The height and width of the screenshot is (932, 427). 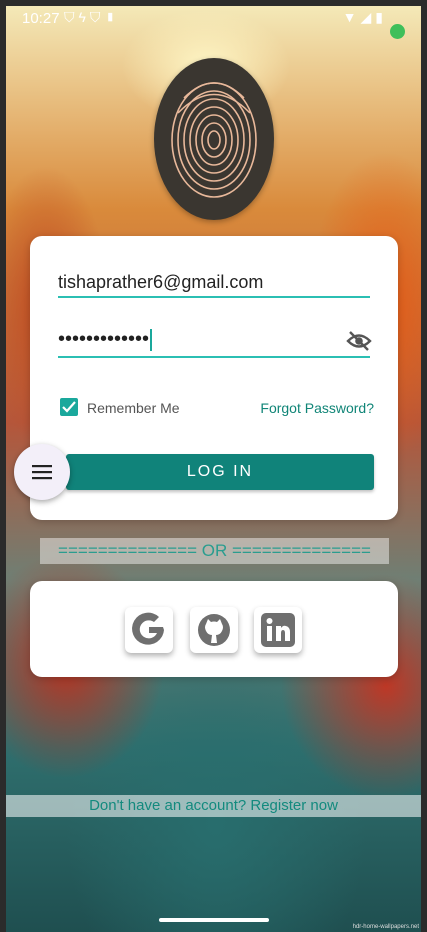 I want to click on status-bar: 10:27 ⛉ϟ⛉▮ ▼◢▮, so click(x=213, y=22).